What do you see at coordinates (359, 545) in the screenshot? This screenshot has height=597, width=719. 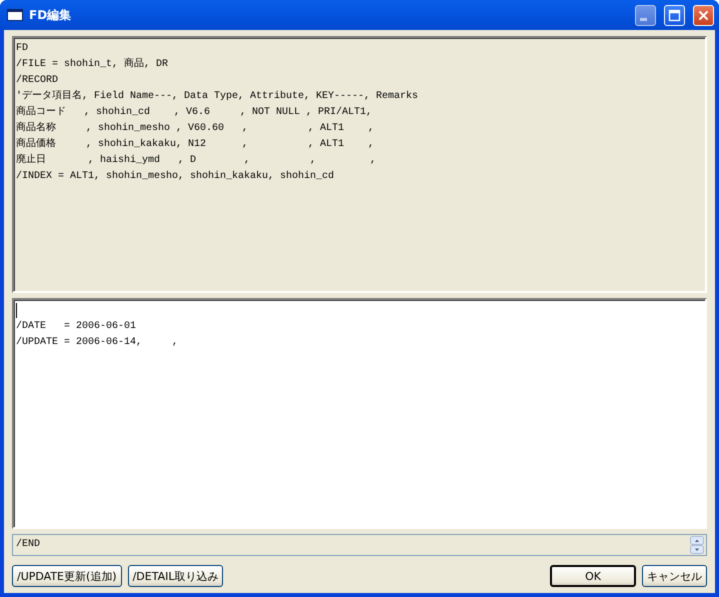 I see `end-field: /END` at bounding box center [359, 545].